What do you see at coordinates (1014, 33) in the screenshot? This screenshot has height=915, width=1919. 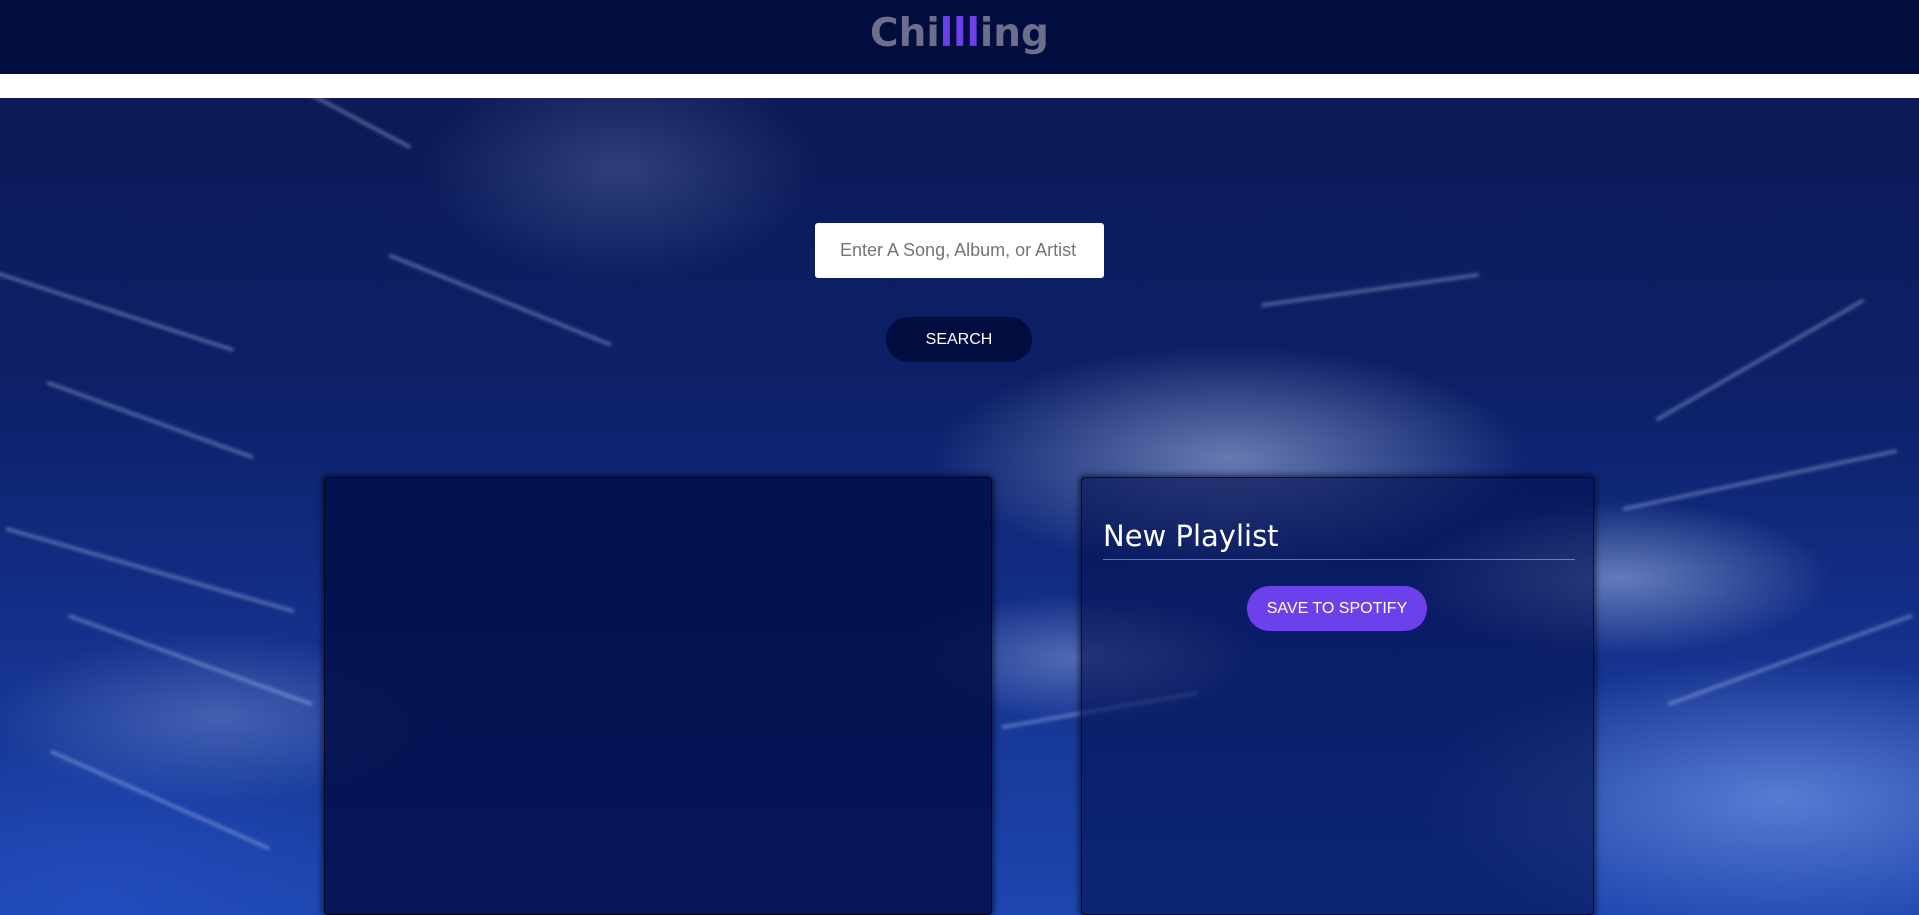 I see `logo-suffix: ing` at bounding box center [1014, 33].